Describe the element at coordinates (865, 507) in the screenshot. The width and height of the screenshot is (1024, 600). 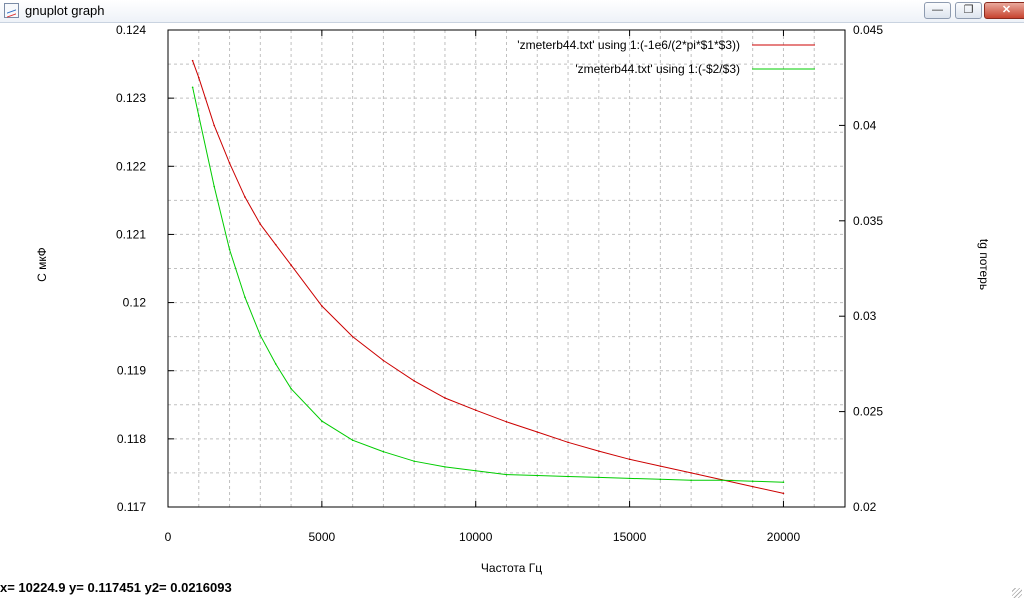
I see `y2-tick-label: 0.02` at that location.